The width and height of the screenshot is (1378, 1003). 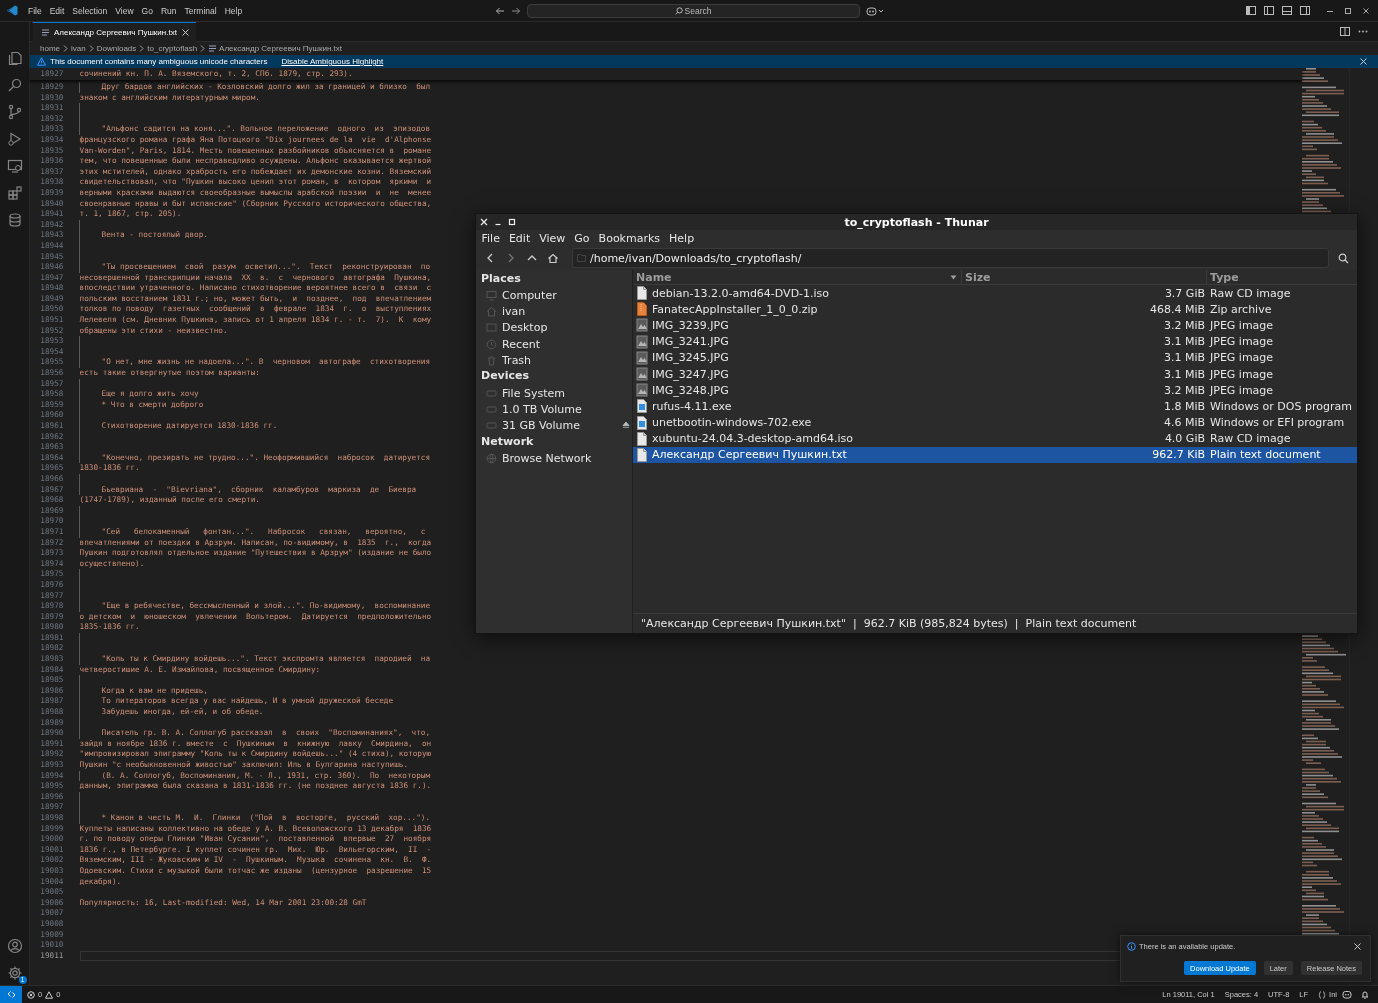 I want to click on file-row: Александр Сергеевич Пушкин.txt 962.7 KiB Plain text document, so click(x=995, y=455).